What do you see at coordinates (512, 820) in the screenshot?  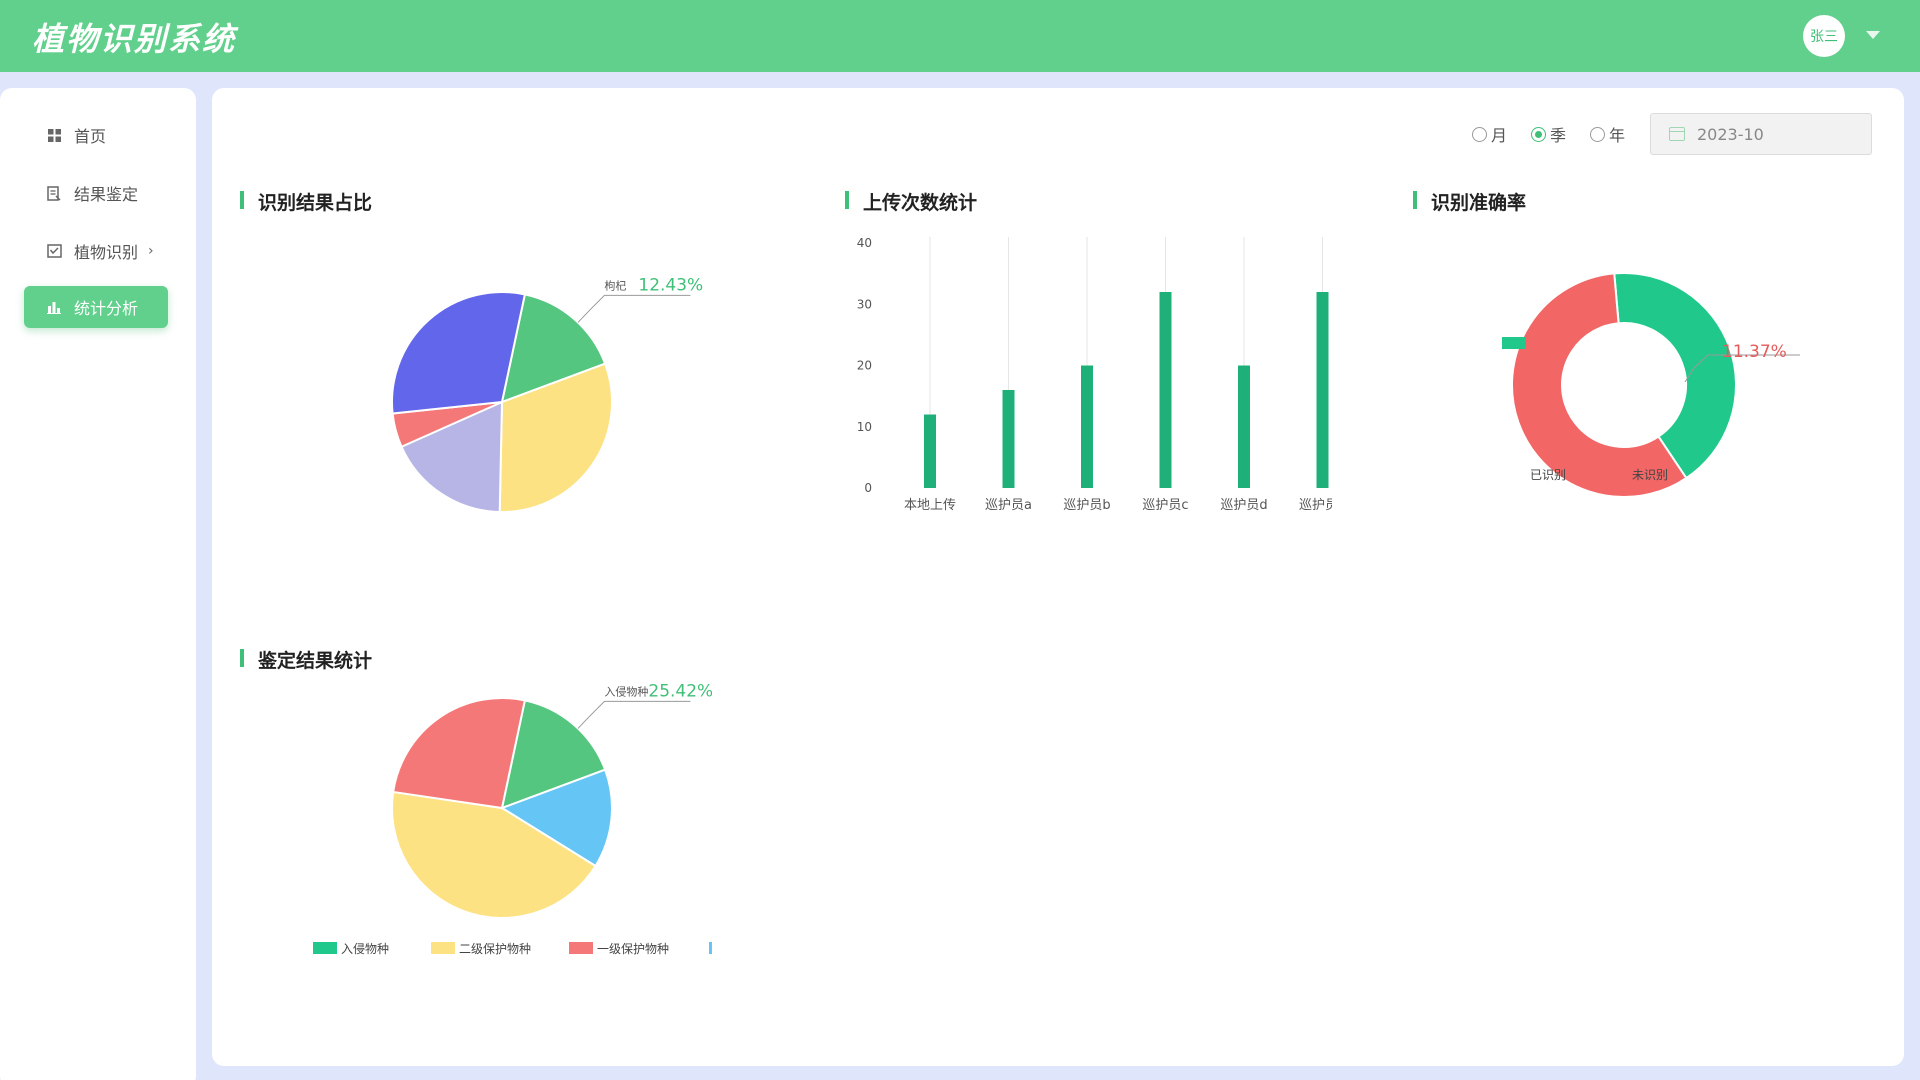 I see `appraisal-pie-chart: 入侵物种25.42%入侵物种二级保护物种一级保护物种其他` at bounding box center [512, 820].